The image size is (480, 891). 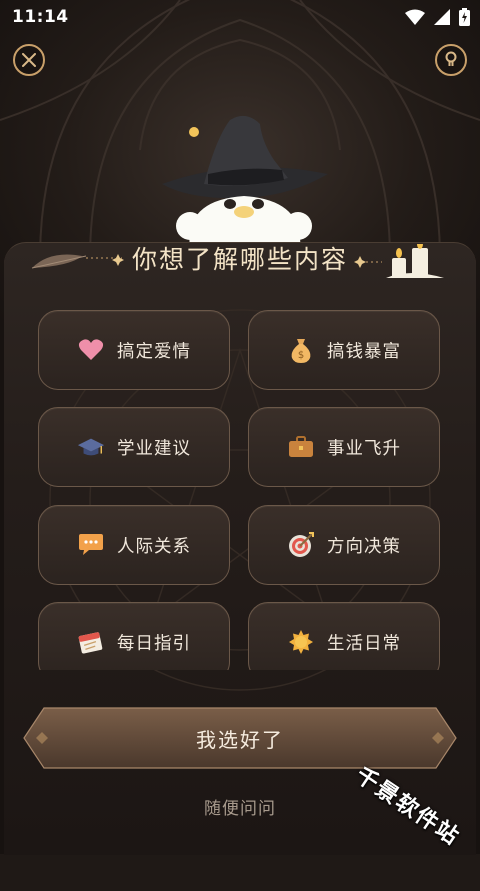 I want to click on option-love: 搞定爱情, so click(x=134, y=350).